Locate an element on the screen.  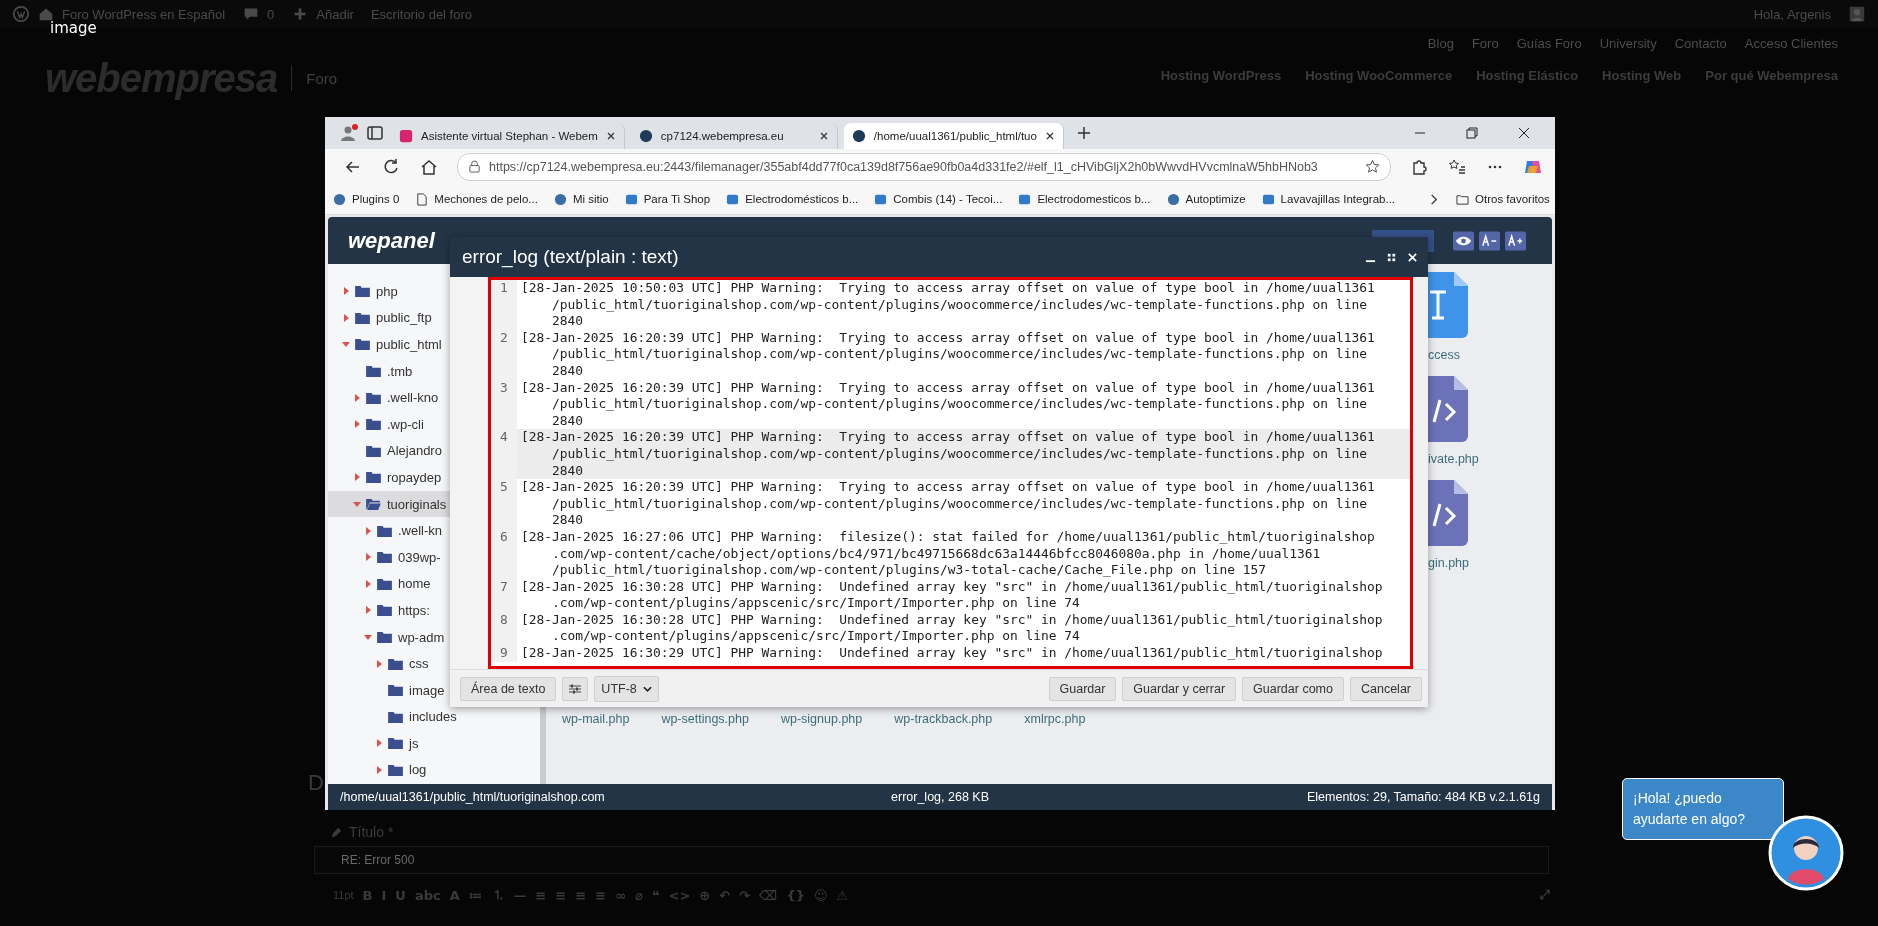
app-logo: wepanel is located at coordinates (391, 240).